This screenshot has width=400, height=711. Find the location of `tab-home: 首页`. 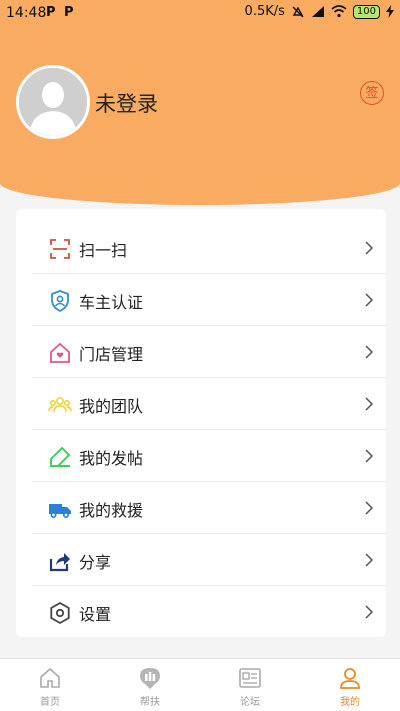

tab-home: 首页 is located at coordinates (50, 685).